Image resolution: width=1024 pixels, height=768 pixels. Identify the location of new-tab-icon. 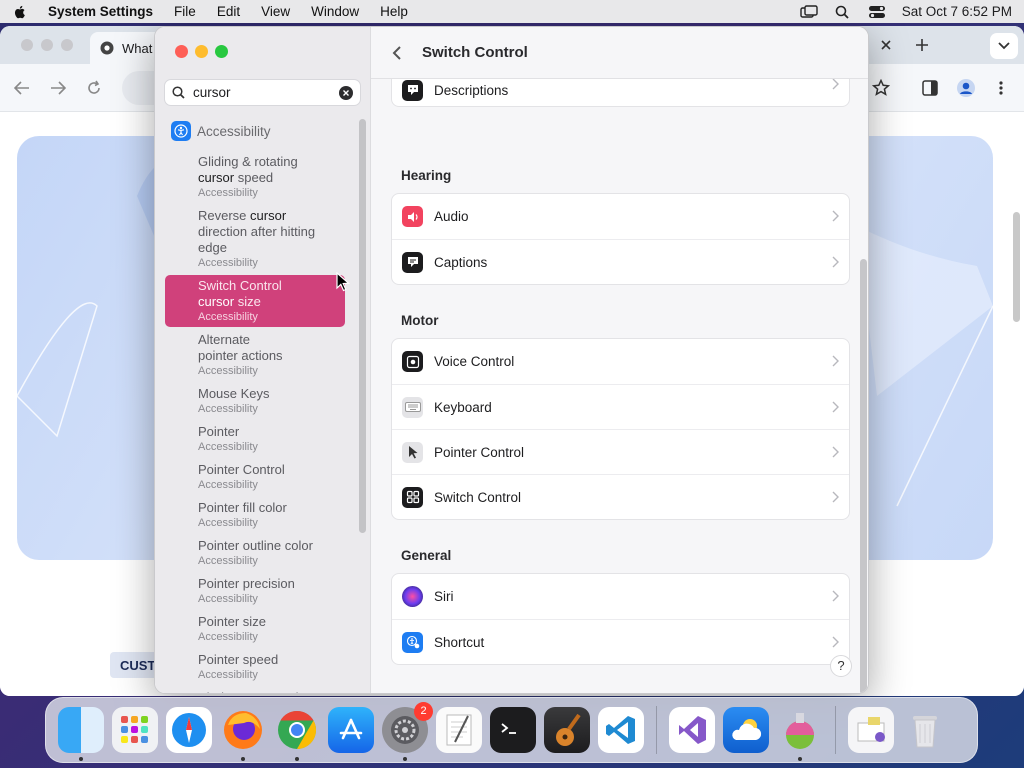
(922, 45).